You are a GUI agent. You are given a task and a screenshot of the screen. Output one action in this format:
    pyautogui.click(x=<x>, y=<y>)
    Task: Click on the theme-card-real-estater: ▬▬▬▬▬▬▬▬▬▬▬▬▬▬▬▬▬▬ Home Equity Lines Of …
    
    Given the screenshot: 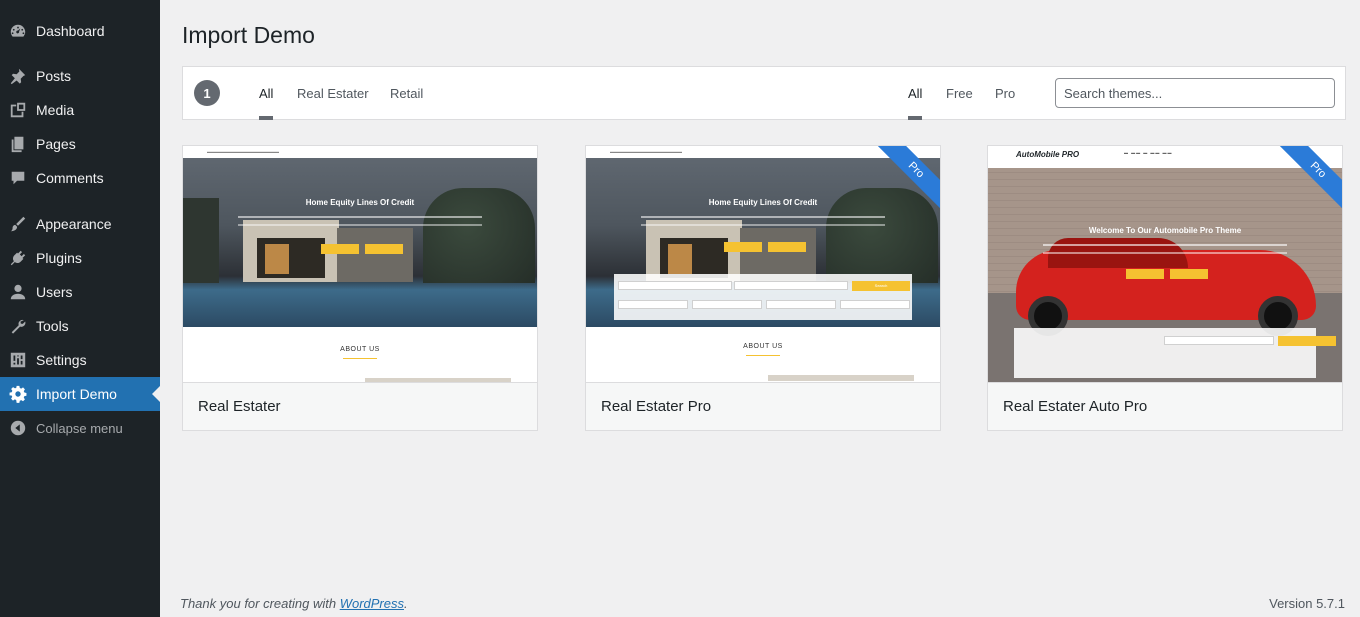 What is the action you would take?
    pyautogui.click(x=360, y=288)
    